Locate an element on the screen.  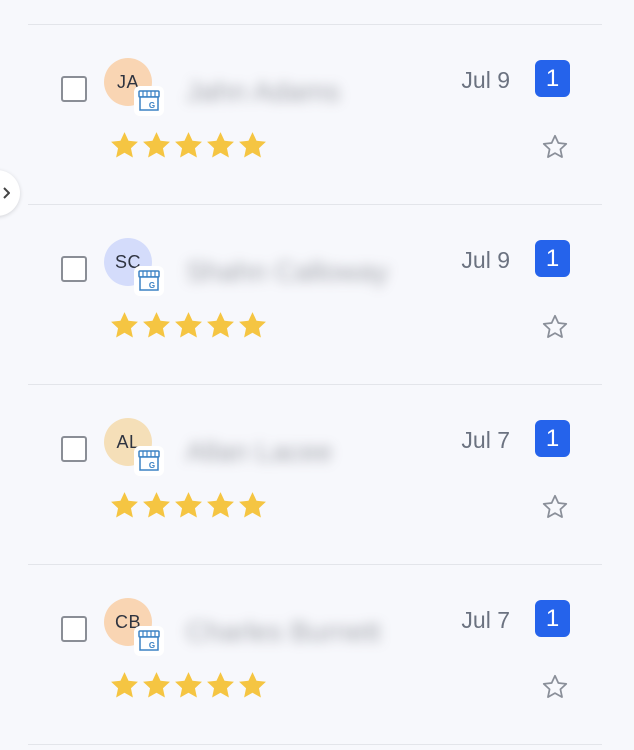
reviewer-name: Allan Lacee is located at coordinates (259, 451).